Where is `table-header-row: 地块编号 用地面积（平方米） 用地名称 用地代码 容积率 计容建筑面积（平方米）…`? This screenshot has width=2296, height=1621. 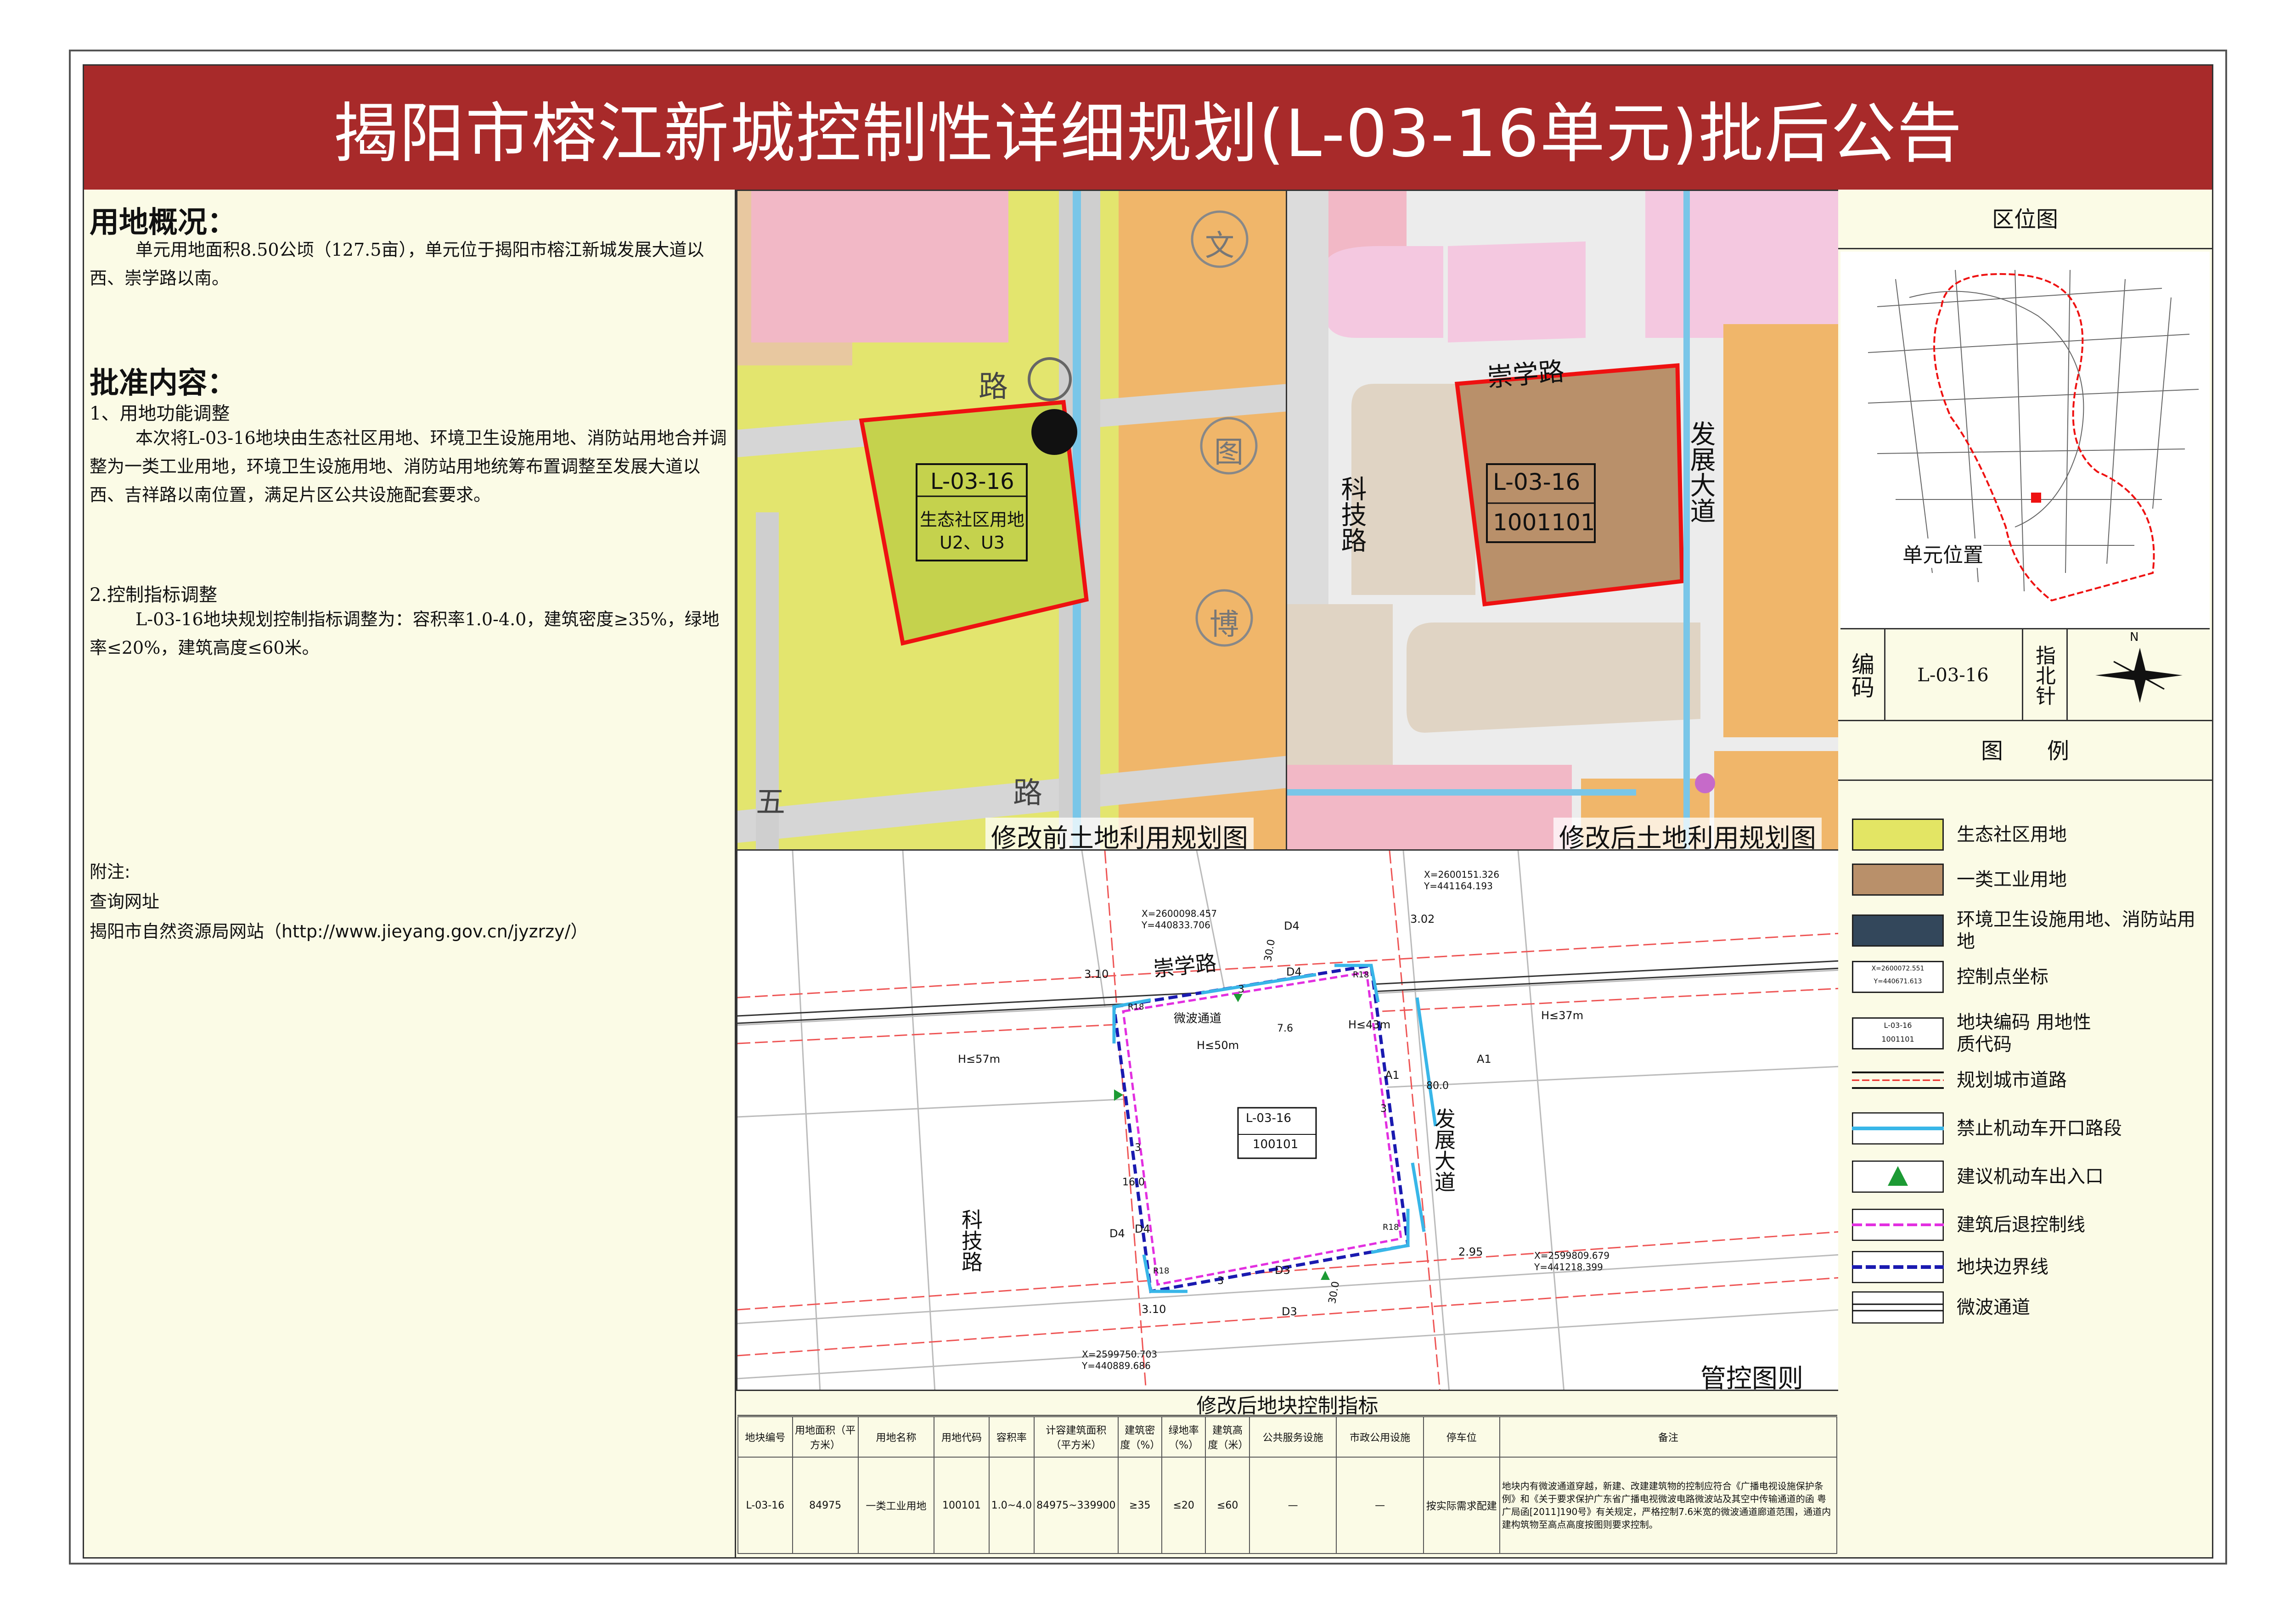
table-header-row: 地块编号 用地面积（平方米） 用地名称 用地代码 容积率 计容建筑面积（平方米）… is located at coordinates (1287, 1437).